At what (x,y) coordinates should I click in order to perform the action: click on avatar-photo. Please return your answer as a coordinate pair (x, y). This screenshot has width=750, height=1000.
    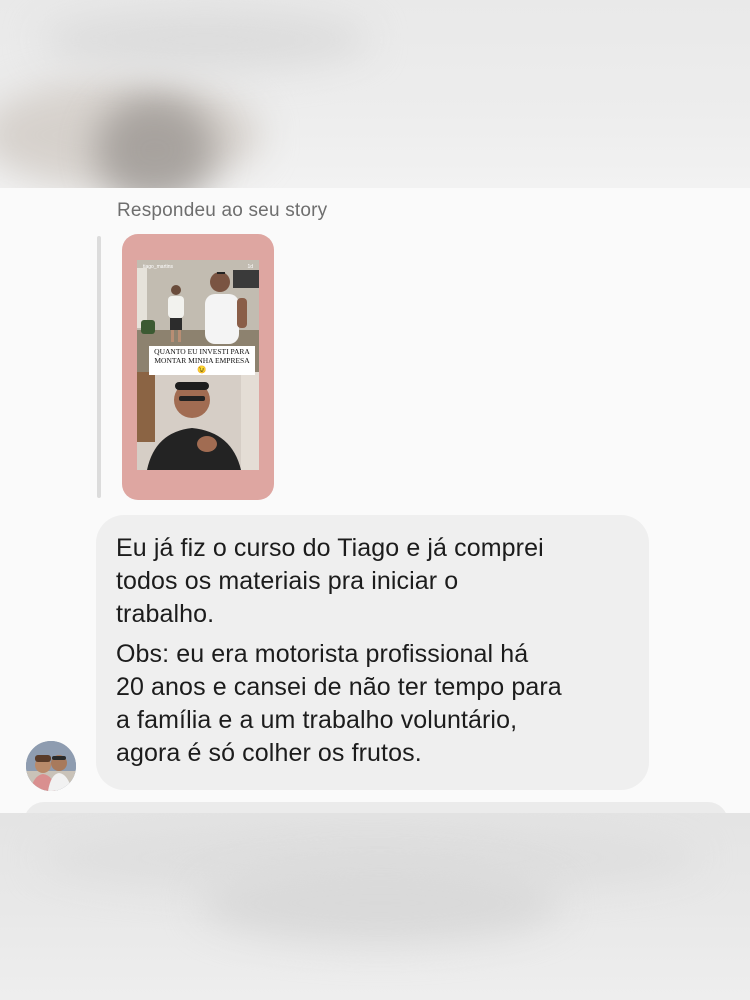
    Looking at the image, I should click on (51, 766).